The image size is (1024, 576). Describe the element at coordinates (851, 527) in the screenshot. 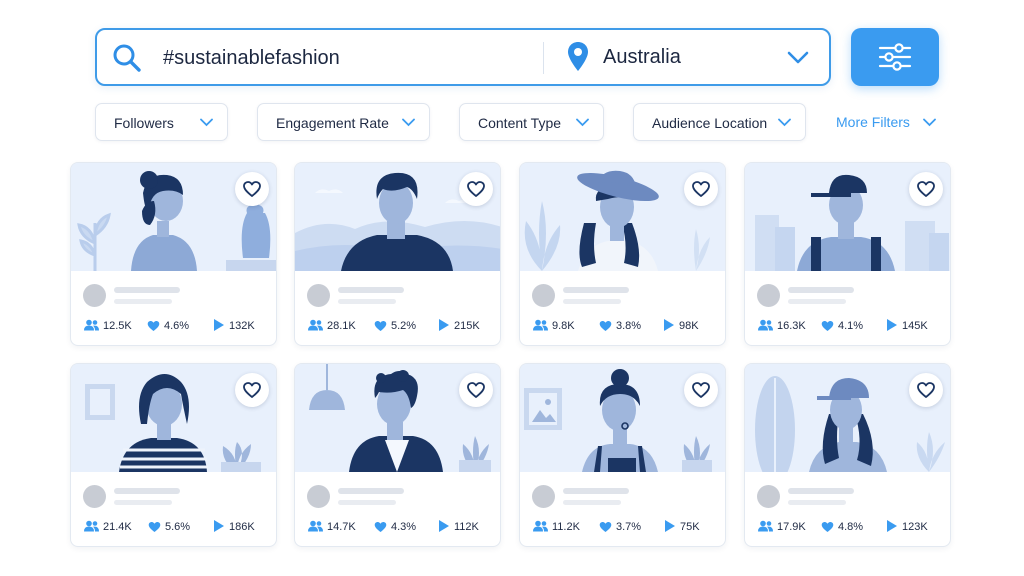

I see `engagement-rate: 4.8%` at that location.